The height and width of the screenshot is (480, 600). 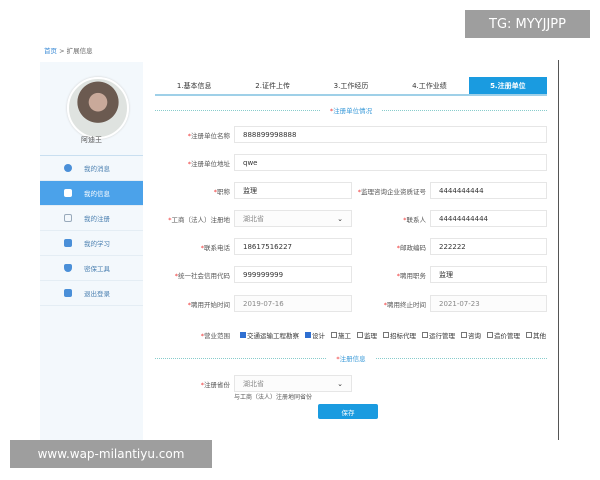 I want to click on credit-code-input: 999999999, so click(x=293, y=274).